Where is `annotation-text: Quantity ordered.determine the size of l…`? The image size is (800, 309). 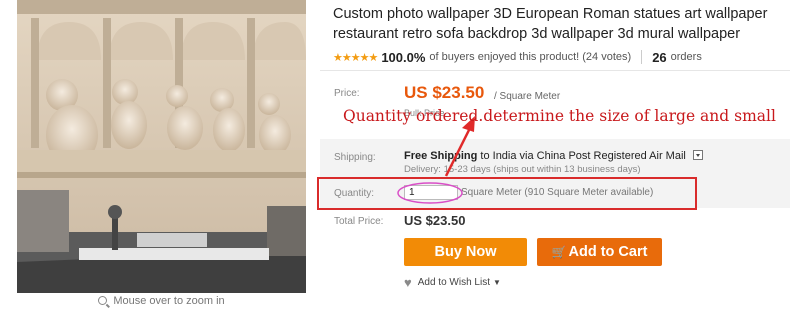
annotation-text: Quantity ordered.determine the size of l… is located at coordinates (559, 116).